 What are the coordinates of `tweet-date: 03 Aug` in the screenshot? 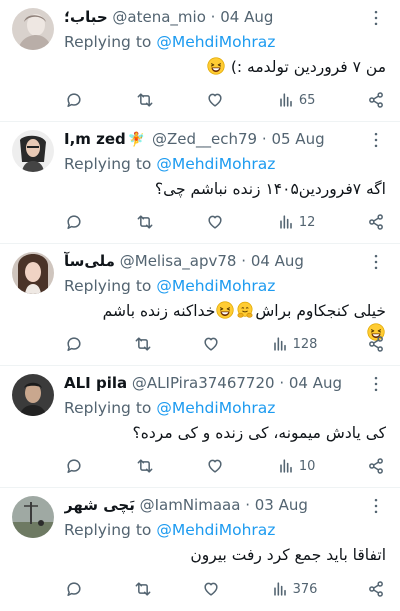 It's located at (281, 505).